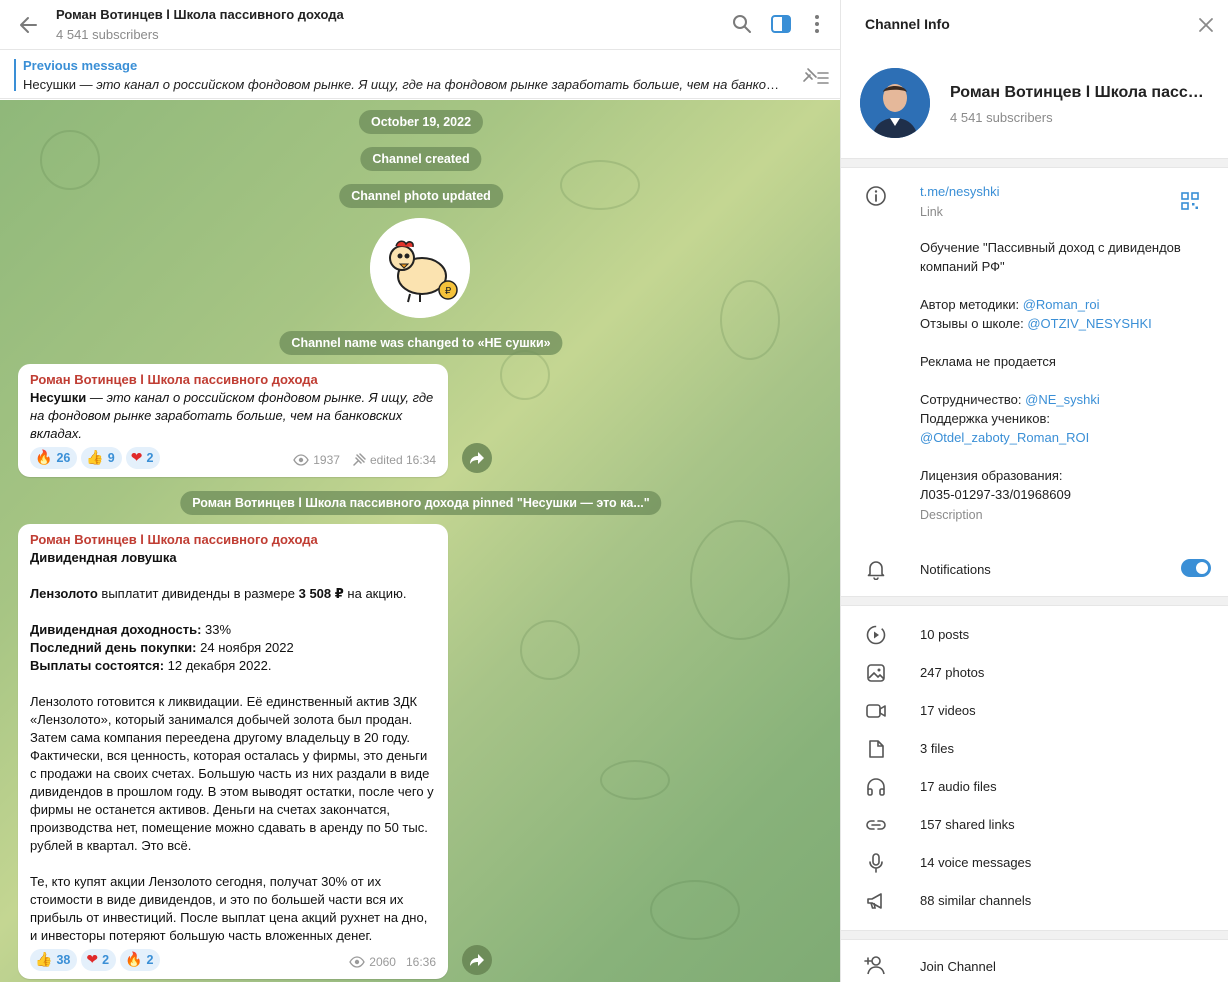  What do you see at coordinates (1004, 437) in the screenshot?
I see `support-link: @Otdel_zaboty_Roman_ROI` at bounding box center [1004, 437].